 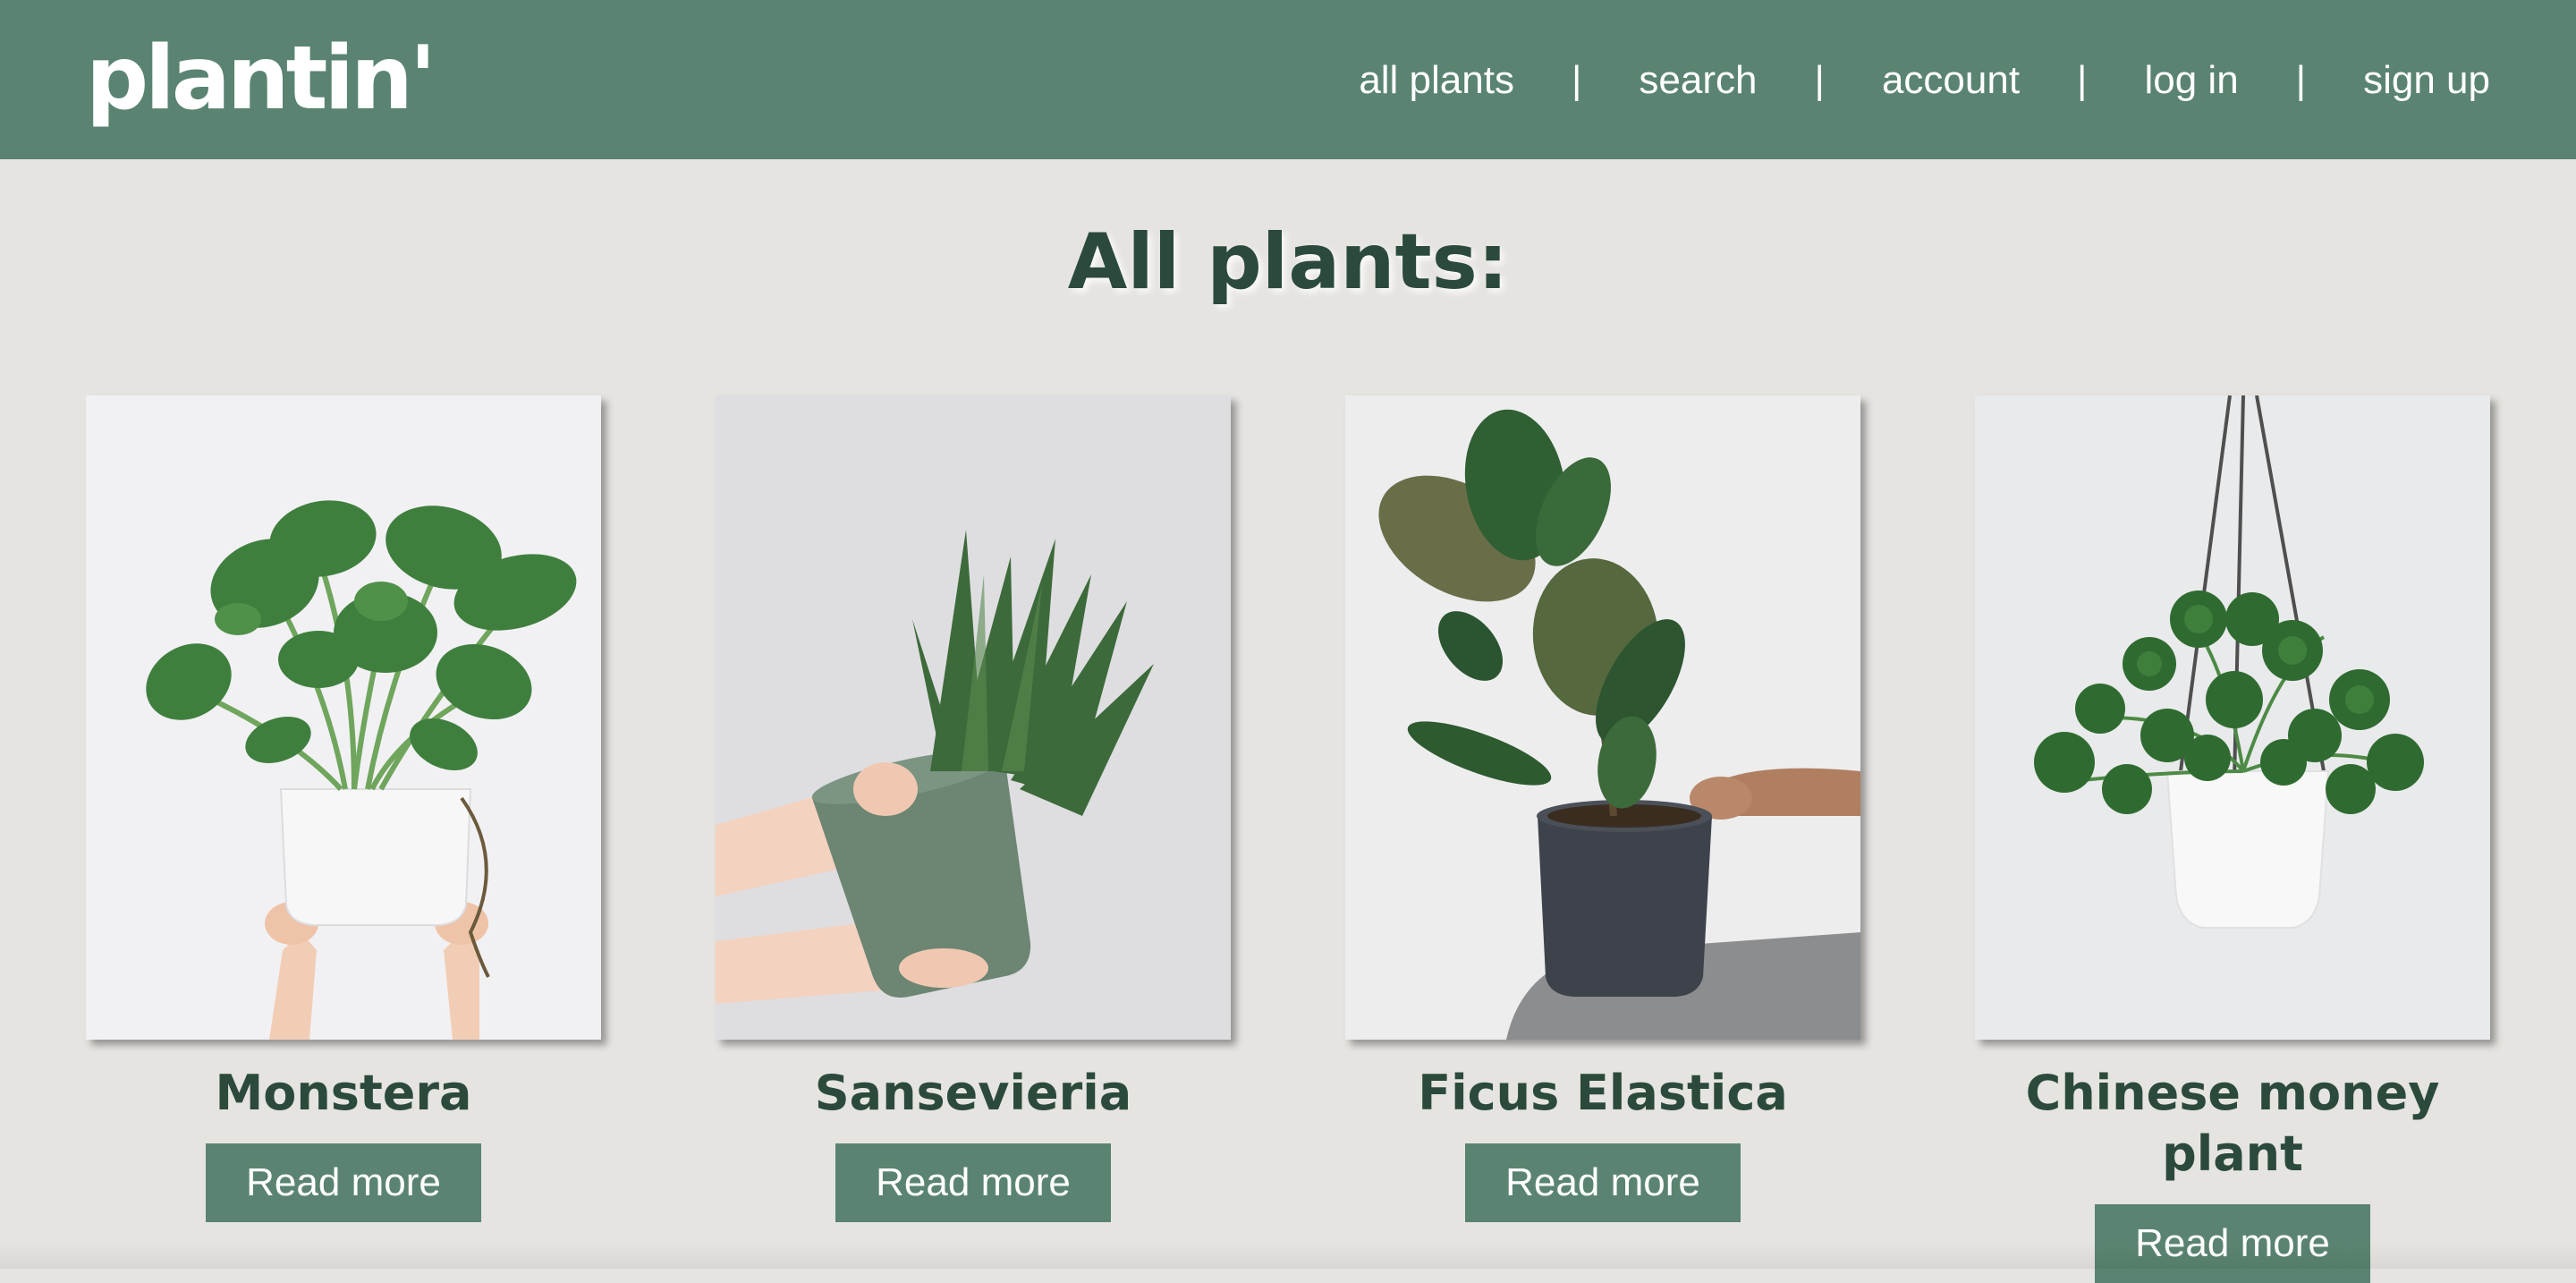 I want to click on ficus-elastica-illustration, so click(x=1602, y=717).